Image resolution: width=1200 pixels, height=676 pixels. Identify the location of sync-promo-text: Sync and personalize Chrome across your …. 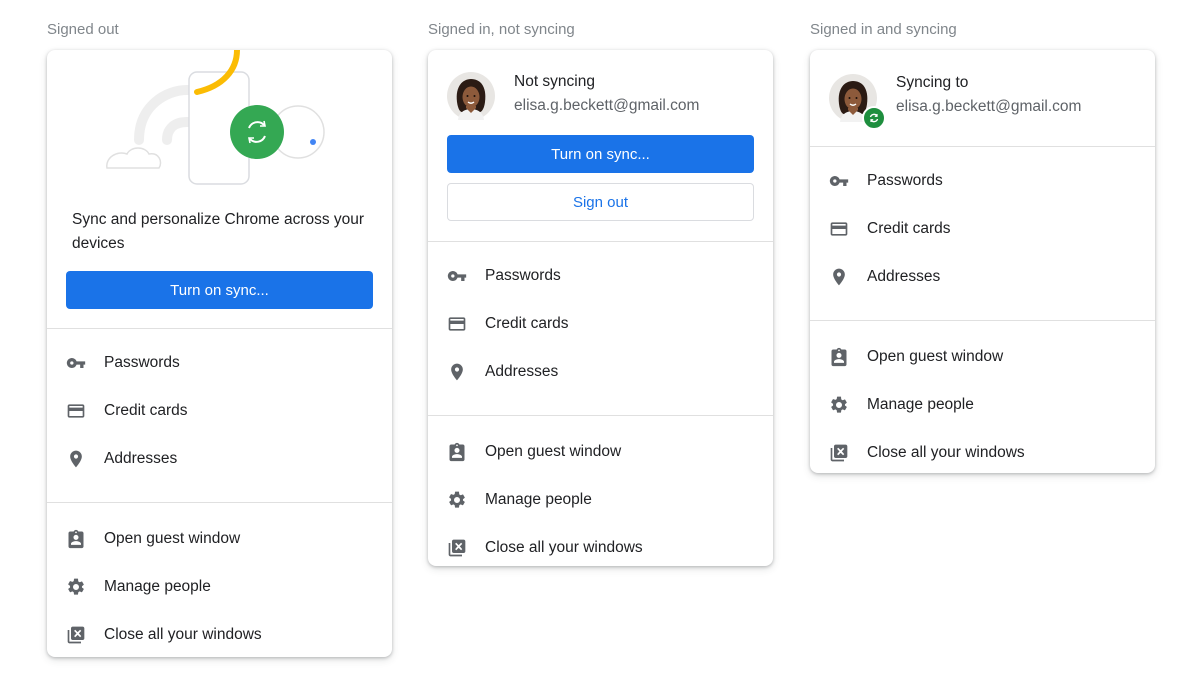
(218, 231).